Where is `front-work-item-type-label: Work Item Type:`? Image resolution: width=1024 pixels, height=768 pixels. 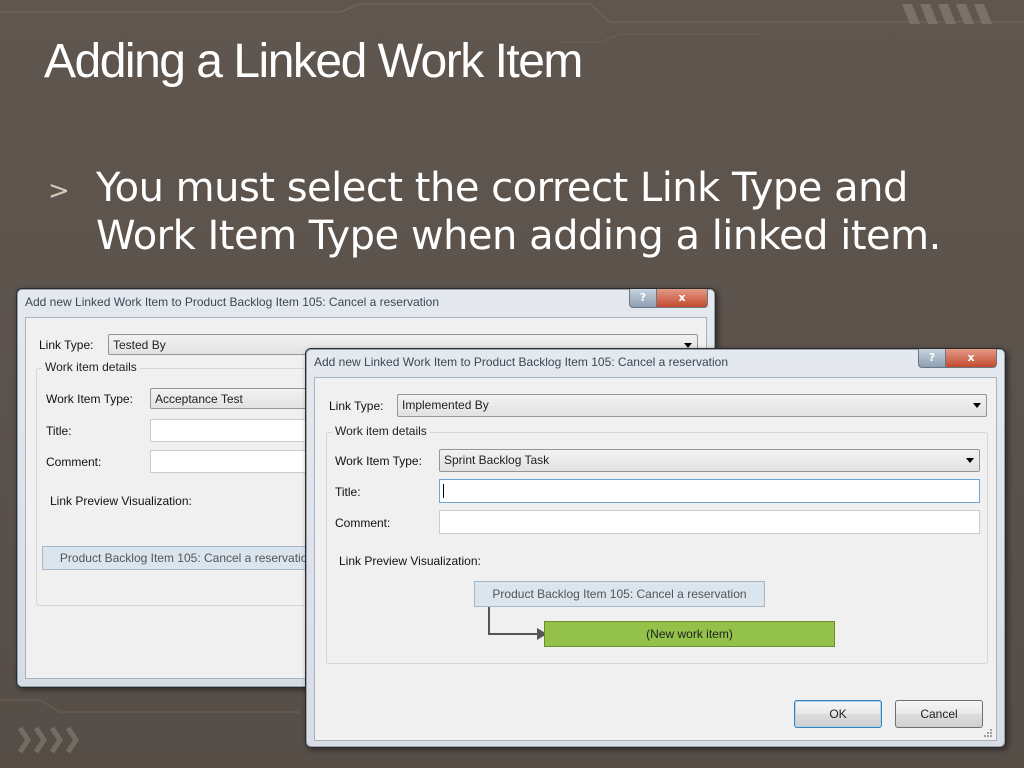 front-work-item-type-label: Work Item Type: is located at coordinates (378, 461).